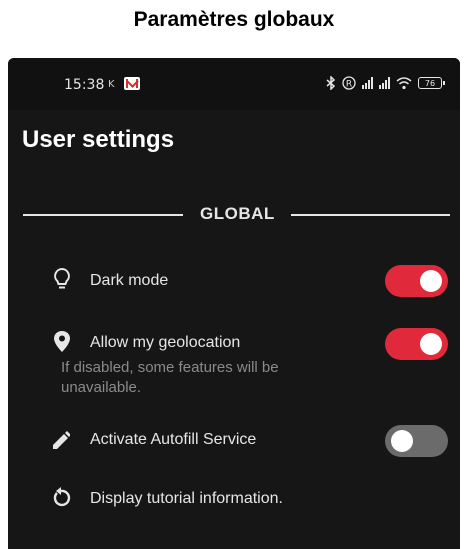 The width and height of the screenshot is (468, 549). Describe the element at coordinates (84, 85) in the screenshot. I see `status-time: 15:38` at that location.